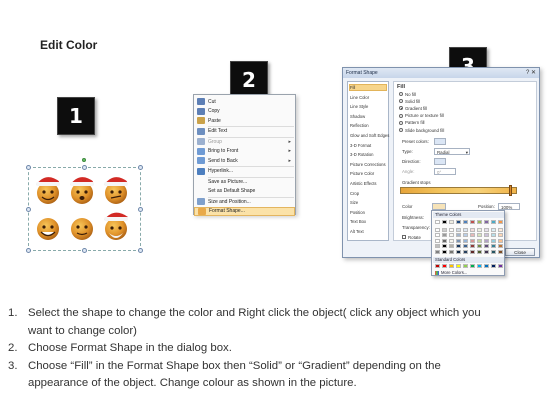  Describe the element at coordinates (362, 173) in the screenshot. I see `category-item: Picture Color` at that location.